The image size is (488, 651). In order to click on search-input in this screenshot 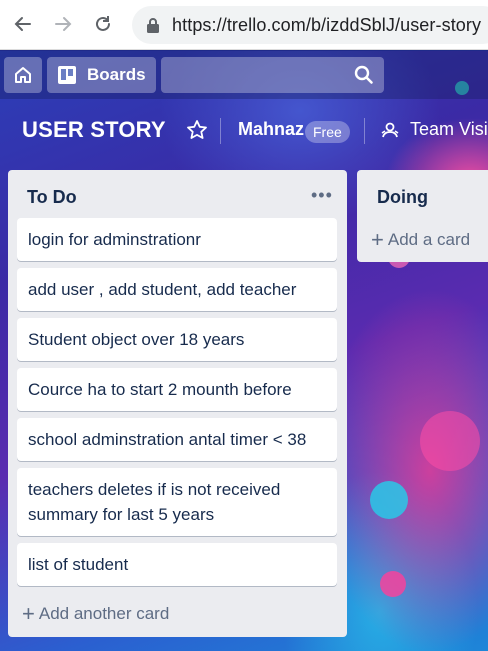, I will do `click(272, 75)`.